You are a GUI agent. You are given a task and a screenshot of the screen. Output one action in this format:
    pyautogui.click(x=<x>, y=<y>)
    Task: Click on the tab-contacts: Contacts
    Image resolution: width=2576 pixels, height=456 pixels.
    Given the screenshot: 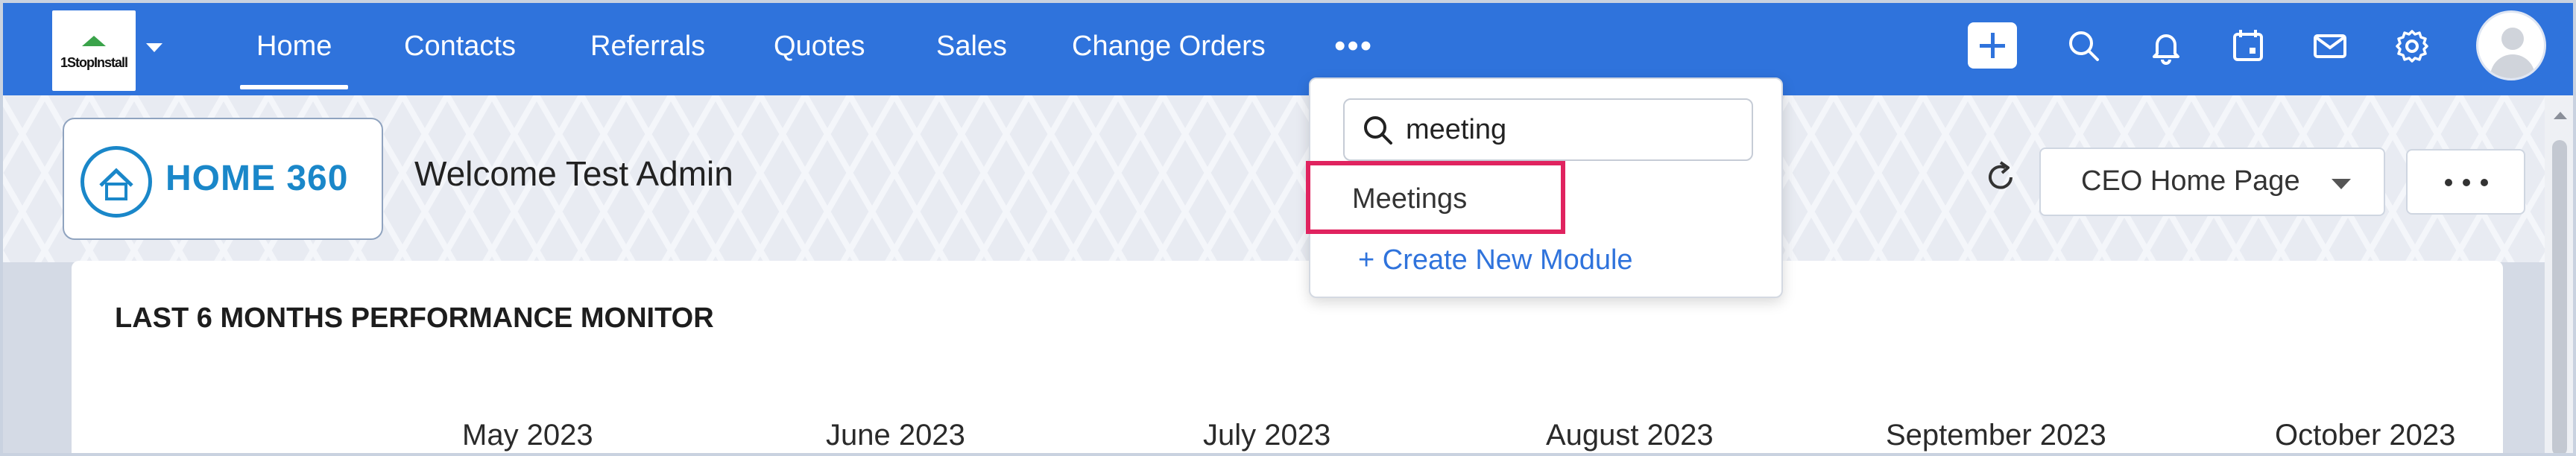 What is the action you would take?
    pyautogui.click(x=460, y=46)
    